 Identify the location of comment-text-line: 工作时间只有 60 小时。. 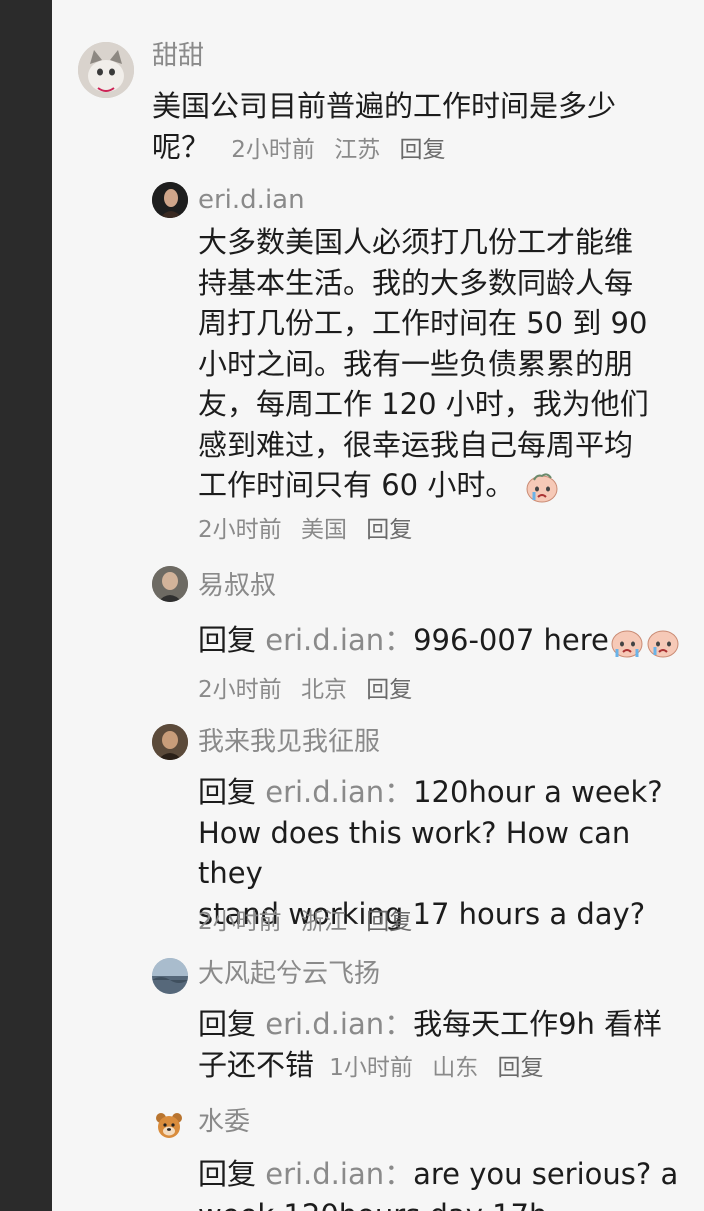
(356, 485).